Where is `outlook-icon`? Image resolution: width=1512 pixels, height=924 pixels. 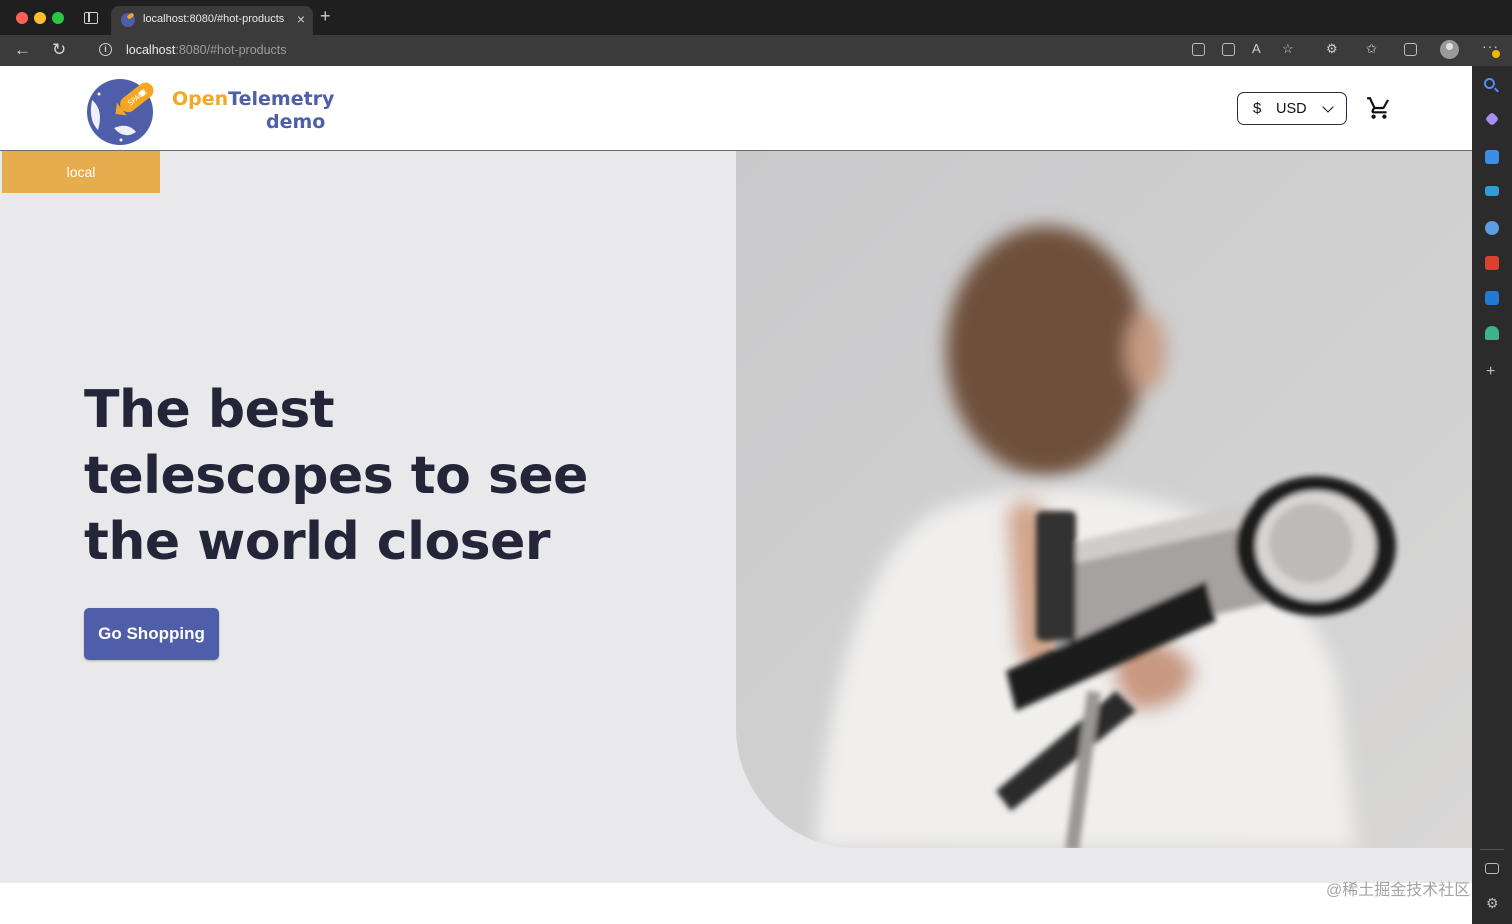 outlook-icon is located at coordinates (1492, 298).